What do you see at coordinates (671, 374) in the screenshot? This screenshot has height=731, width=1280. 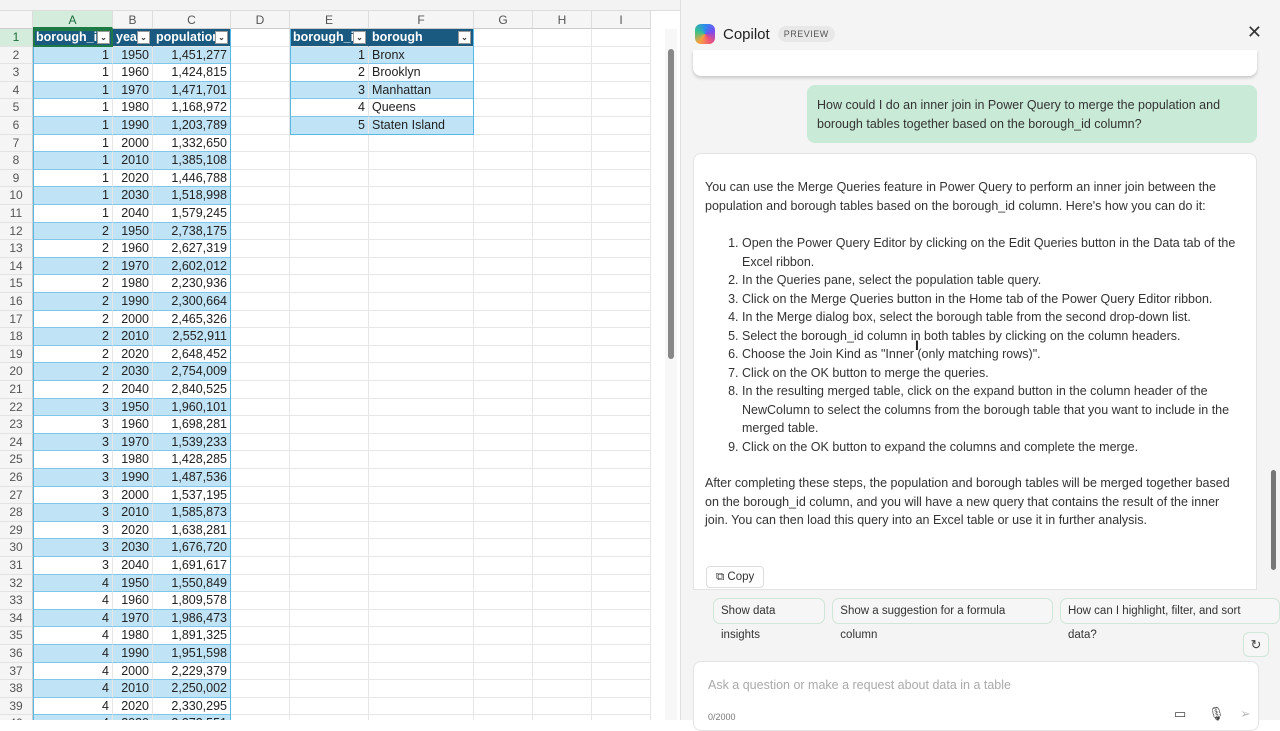 I see `vertical-scrollbar` at bounding box center [671, 374].